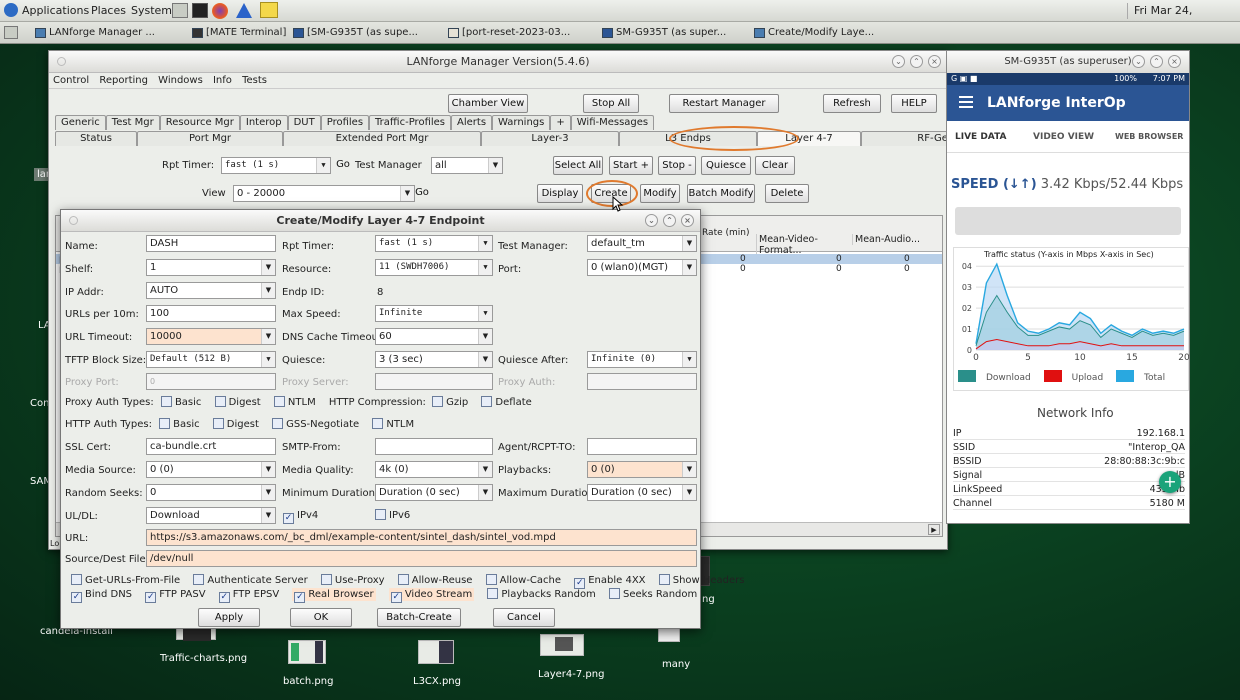 This screenshot has height=700, width=1240. I want to click on tab-l3-endps: L3 Endps, so click(688, 138).